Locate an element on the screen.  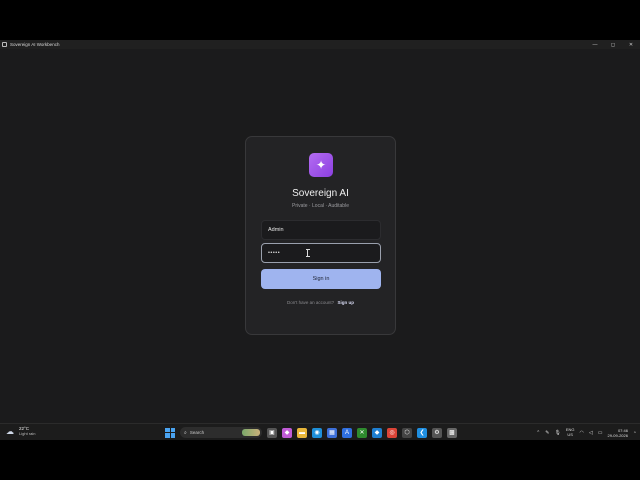
tagline: Private · Local · Auditable is located at coordinates (320, 206).